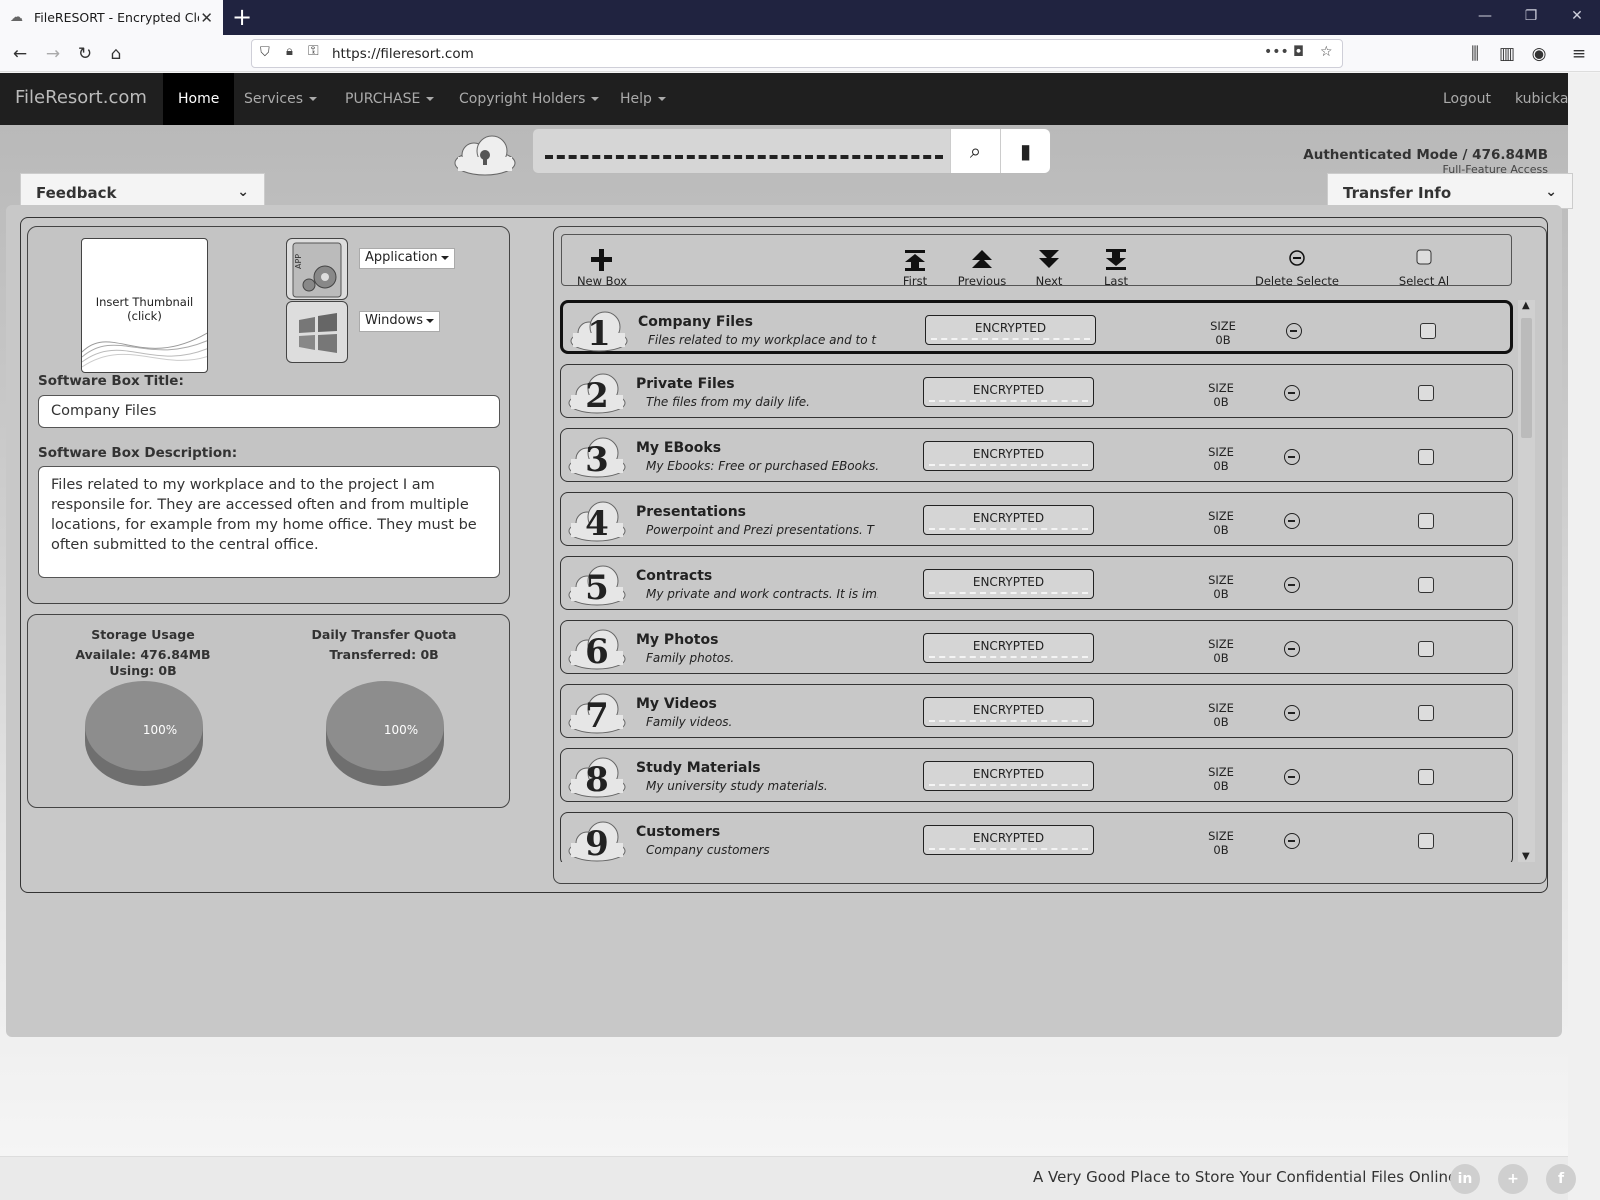  I want to click on os-select: Windows, so click(400, 321).